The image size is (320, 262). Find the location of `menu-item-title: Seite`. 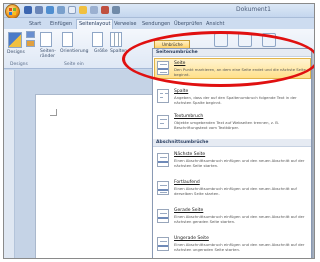

menu-item-title: Seite is located at coordinates (180, 63).